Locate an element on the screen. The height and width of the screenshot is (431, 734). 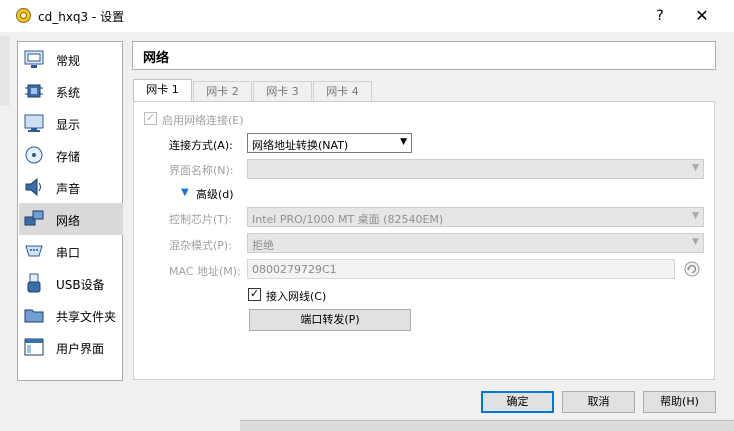
enable-adapter-checkbox: ✓ is located at coordinates (150, 118).